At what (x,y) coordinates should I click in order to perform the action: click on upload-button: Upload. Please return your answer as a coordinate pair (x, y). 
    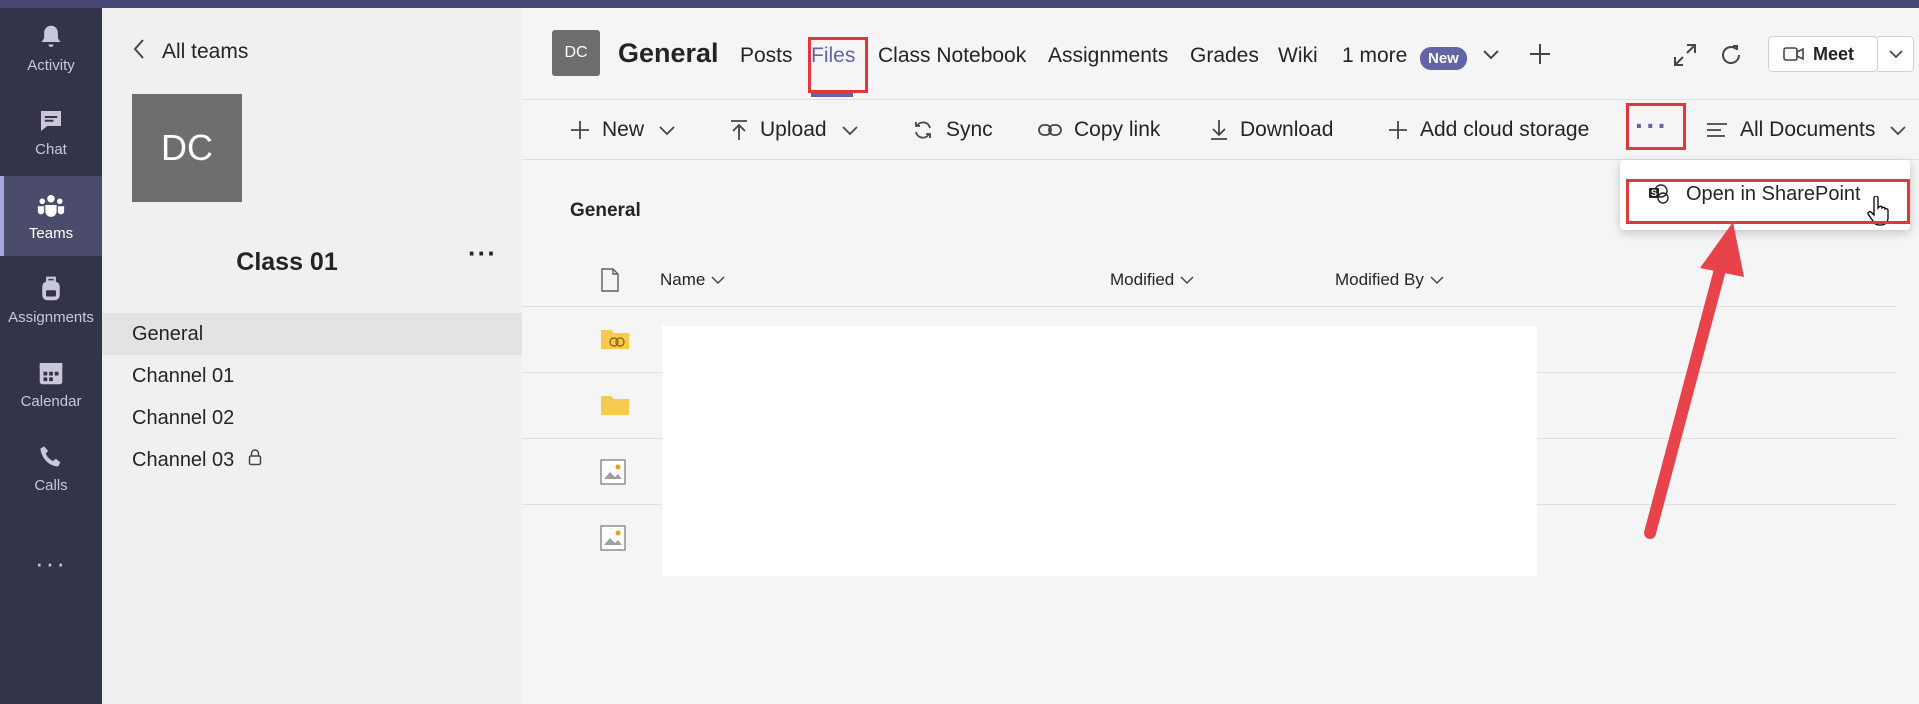
    Looking at the image, I should click on (794, 130).